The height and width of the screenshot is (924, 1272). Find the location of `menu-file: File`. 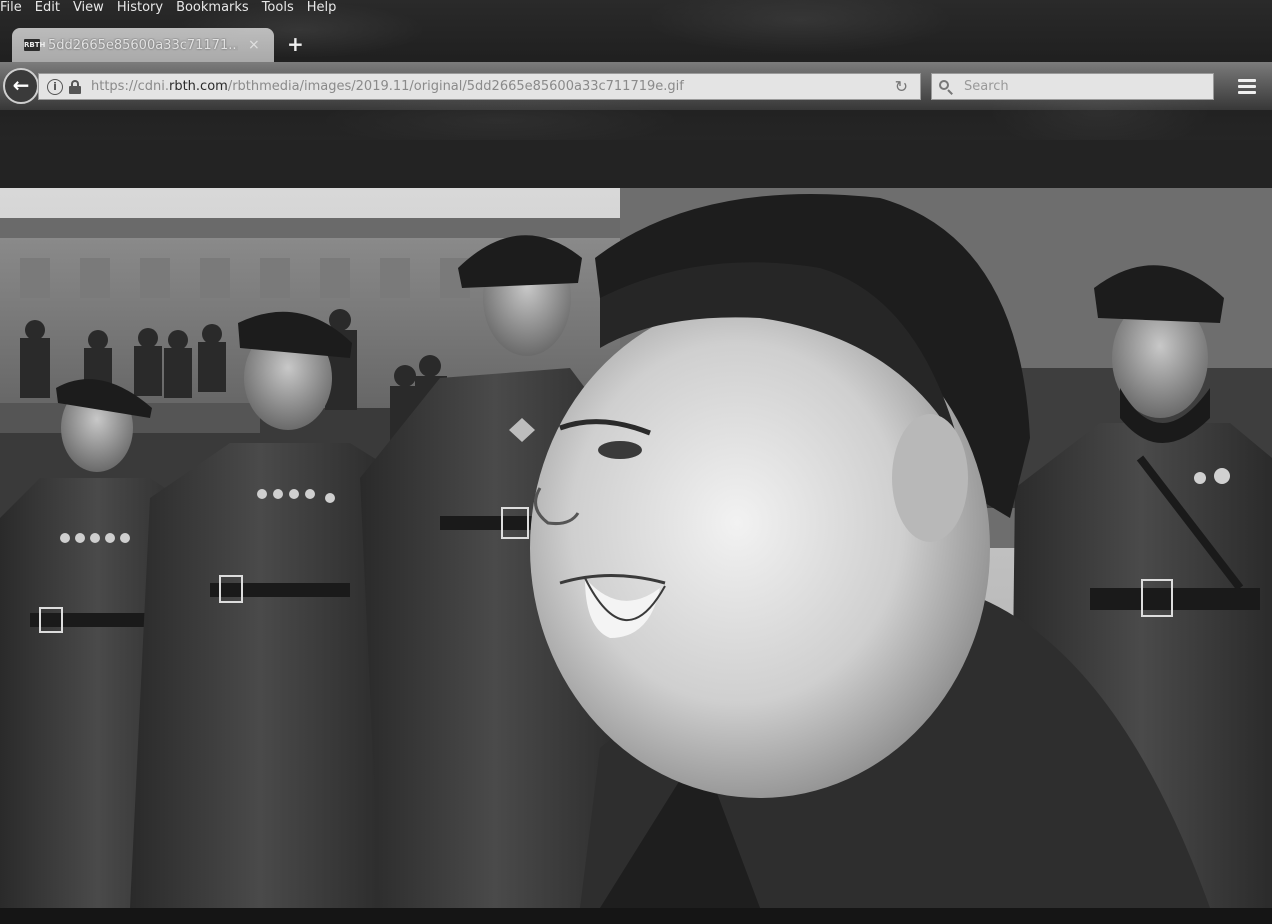

menu-file: File is located at coordinates (15, 9).